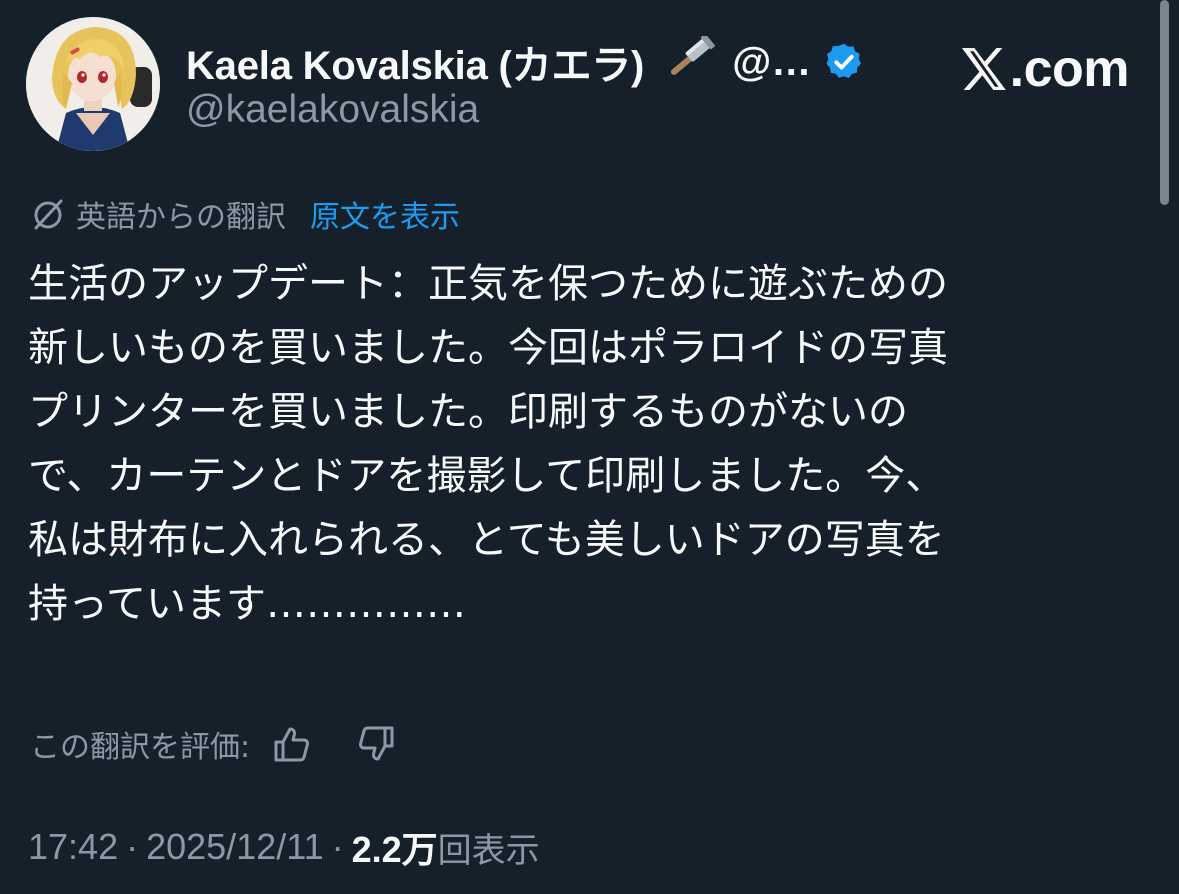 The height and width of the screenshot is (894, 1179). Describe the element at coordinates (468, 412) in the screenshot. I see `tweet-line: プリンターを買いました。印刷するものがないの` at that location.